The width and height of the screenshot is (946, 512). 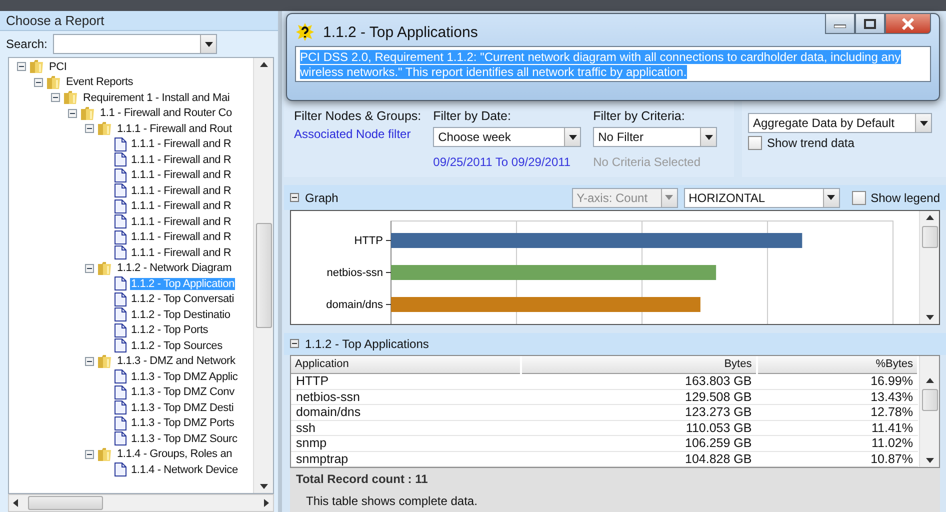 I want to click on filter-label: Filter by Date:, so click(x=472, y=116).